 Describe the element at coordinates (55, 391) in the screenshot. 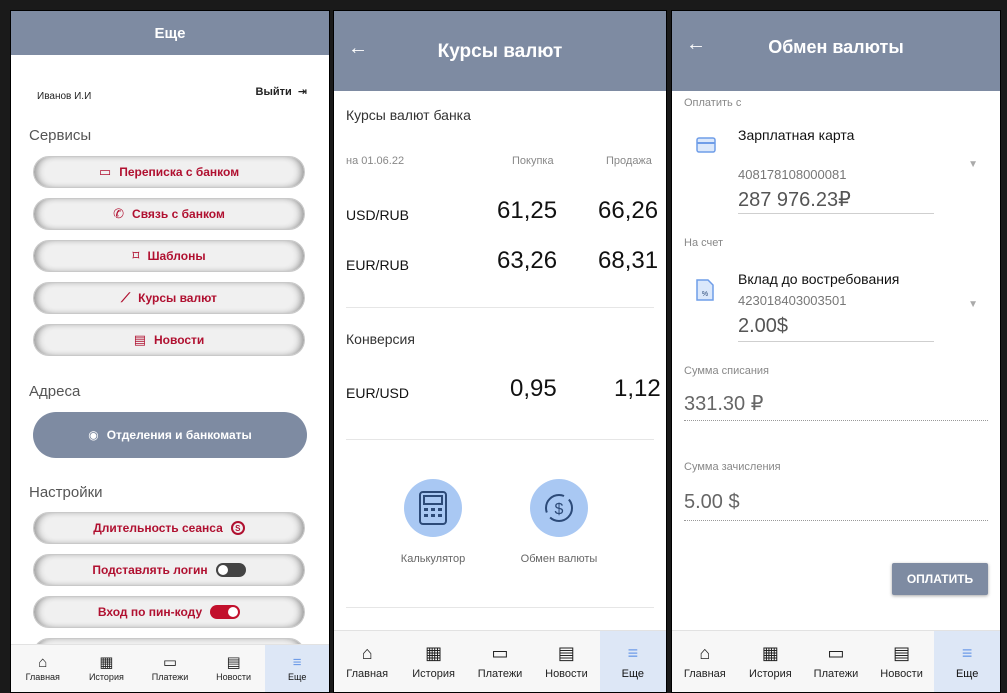

I see `section-addresses: Адреса` at that location.